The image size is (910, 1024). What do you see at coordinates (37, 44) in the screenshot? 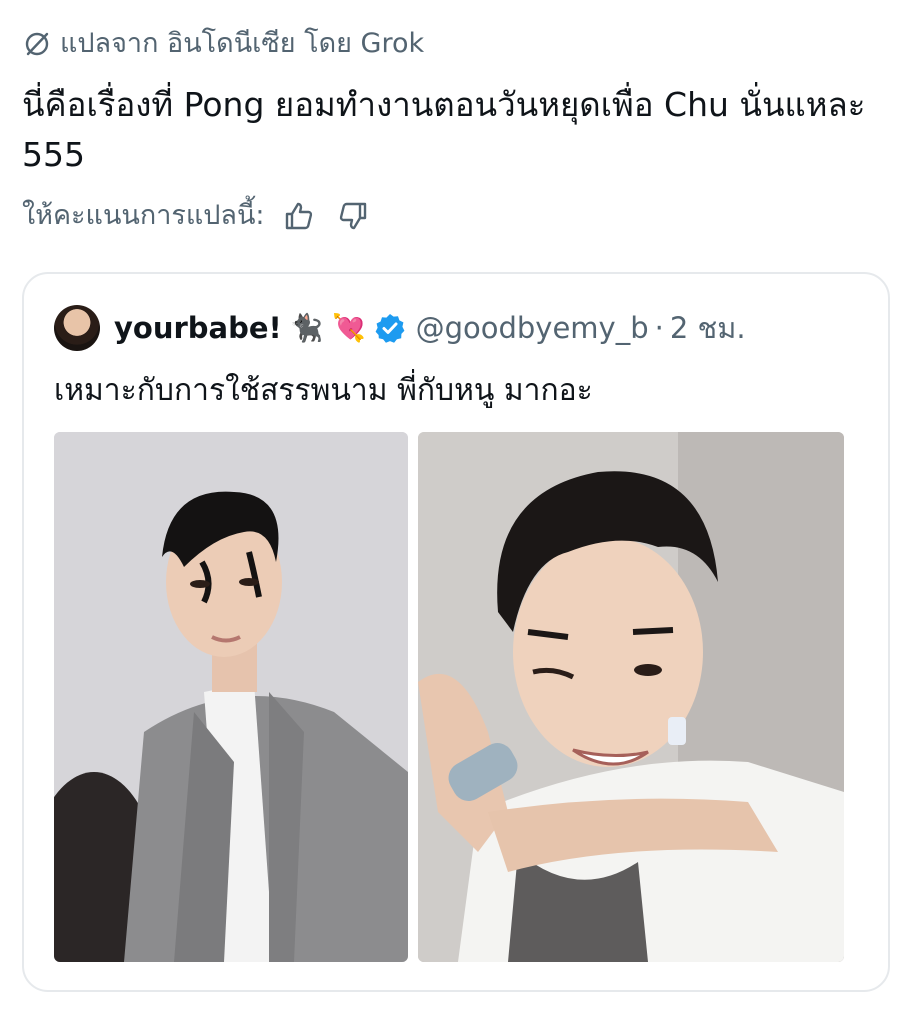
I see `translate-icon` at bounding box center [37, 44].